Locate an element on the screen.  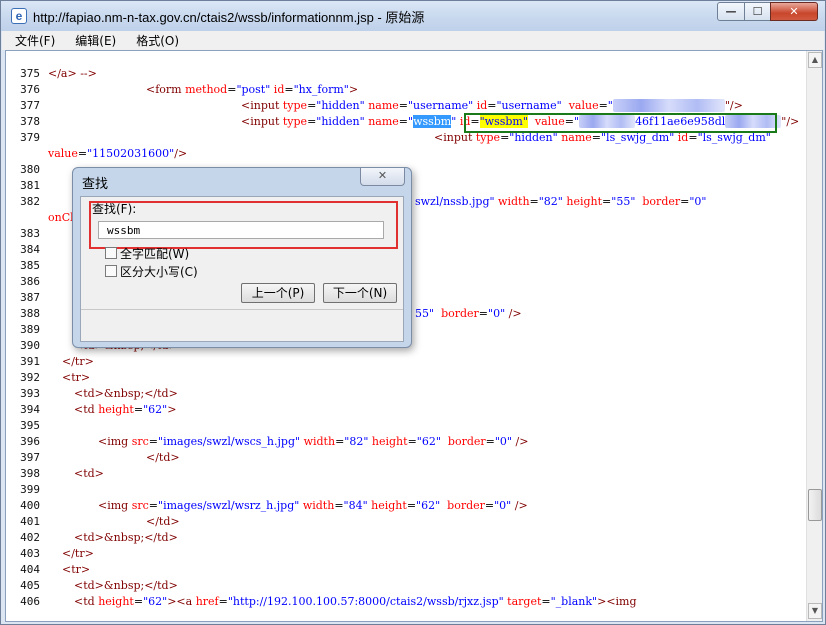
line-number: 385 is located at coordinates (30, 265).